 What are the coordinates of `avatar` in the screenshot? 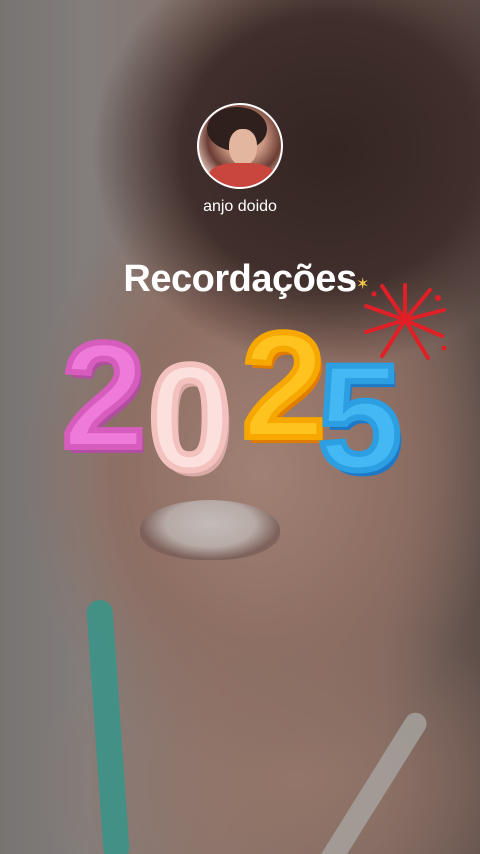 It's located at (240, 146).